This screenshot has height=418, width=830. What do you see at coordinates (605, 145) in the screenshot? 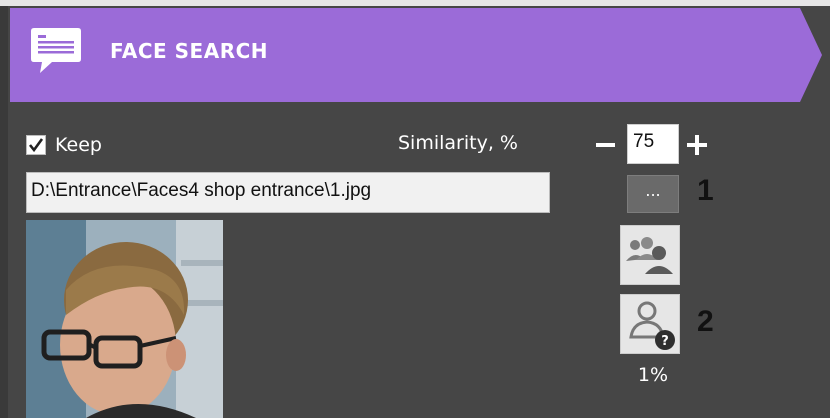
I see `minus-icon` at bounding box center [605, 145].